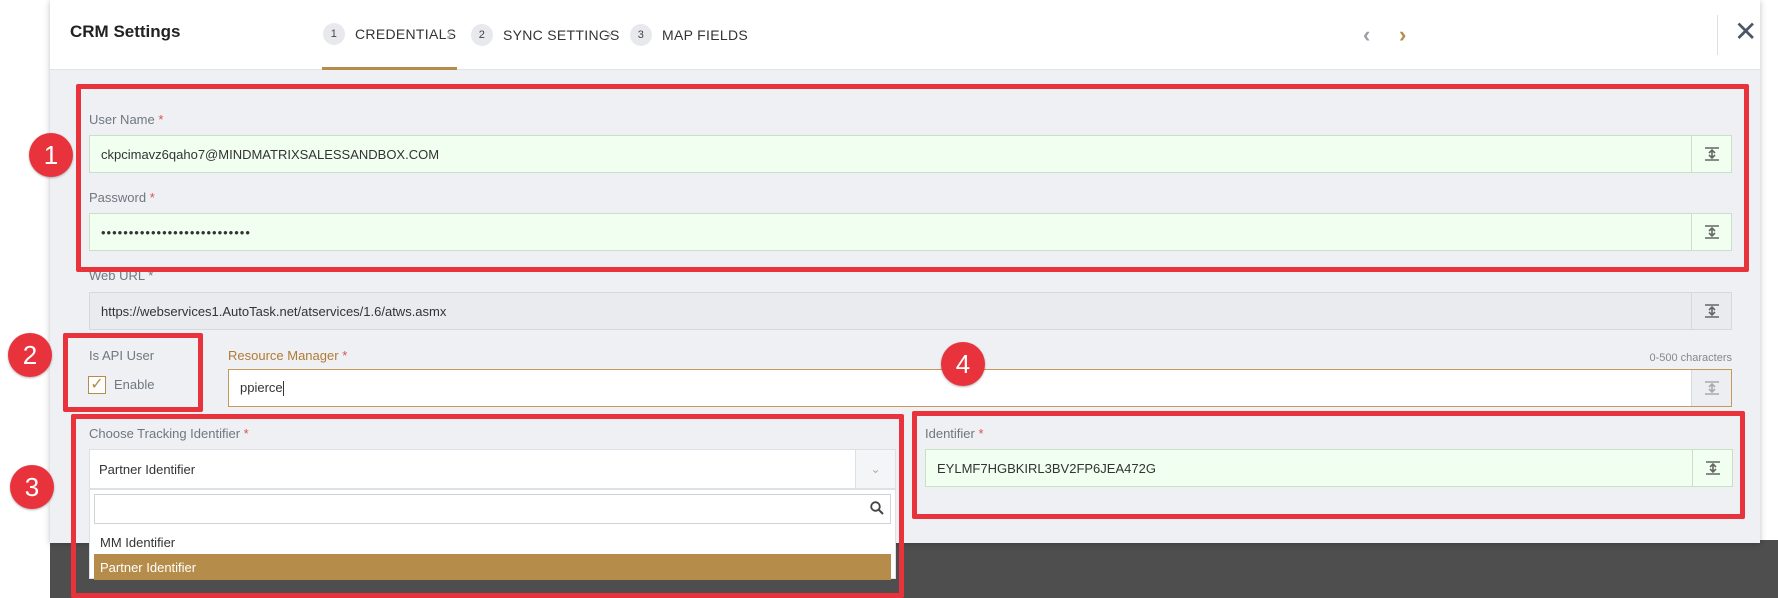  I want to click on resource-manager-label-text: Resource Manager, so click(283, 355).